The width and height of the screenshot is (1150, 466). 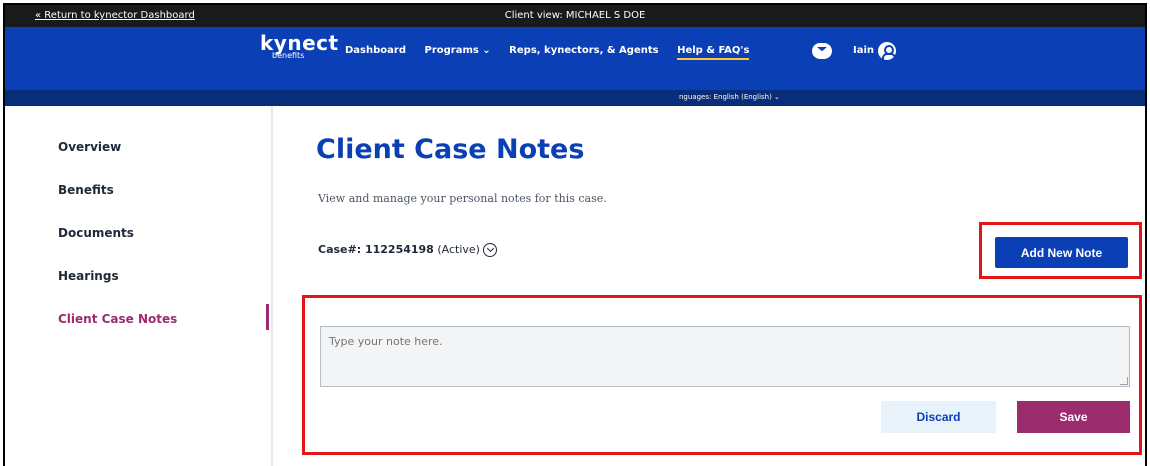 I want to click on nav-reps-kynectors-agents: Reps, kynectors, & Agents, so click(x=583, y=50).